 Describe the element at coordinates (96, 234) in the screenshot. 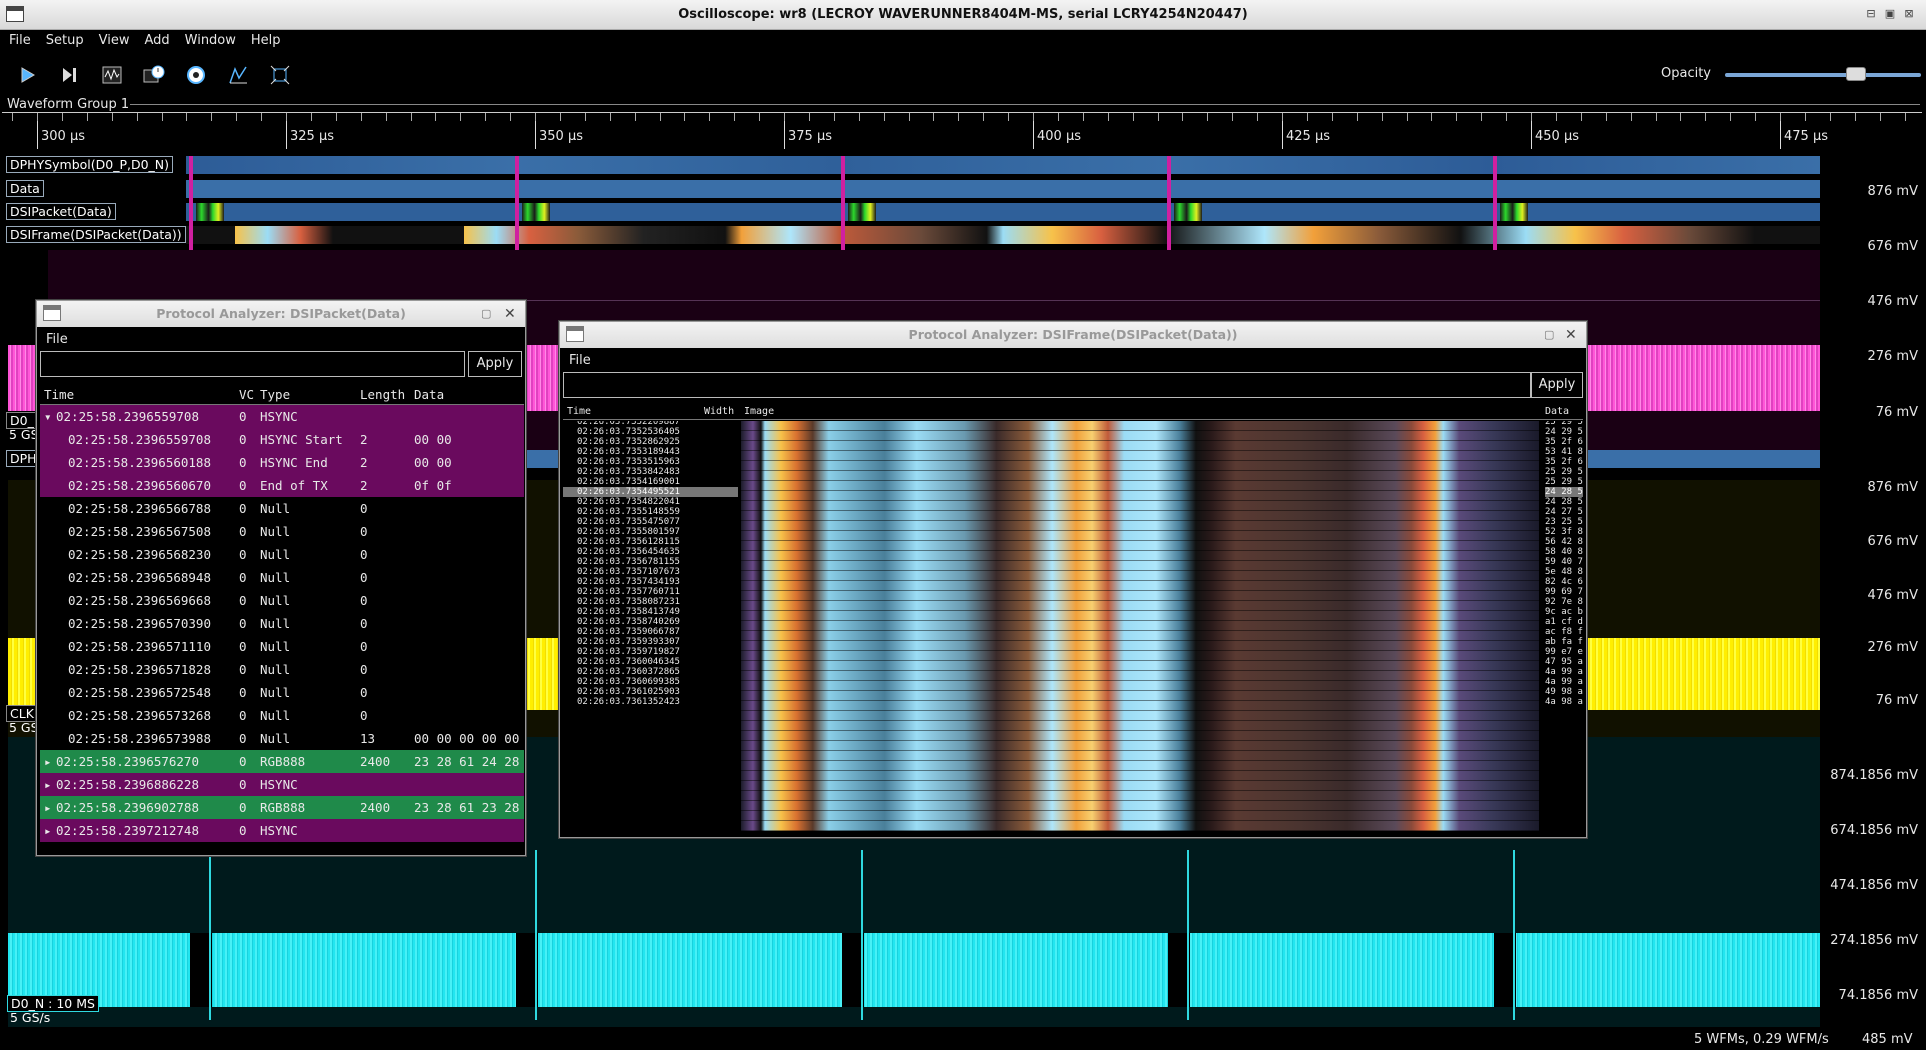

I see `lane-label-dsiframe: DSIFrame(DSIPacket(Data))` at that location.